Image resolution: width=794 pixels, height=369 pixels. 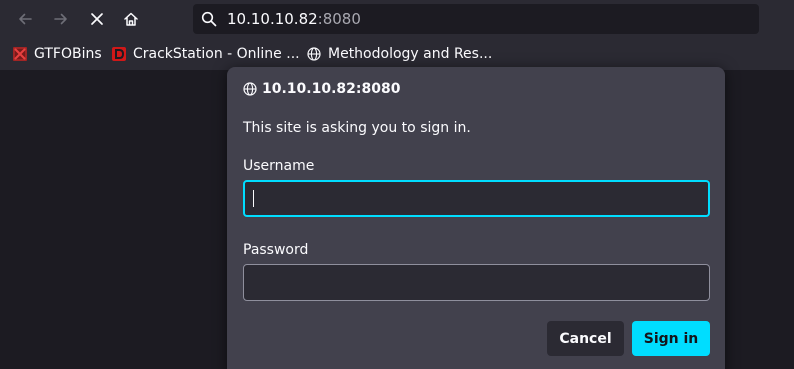 I want to click on home-button, so click(x=131, y=19).